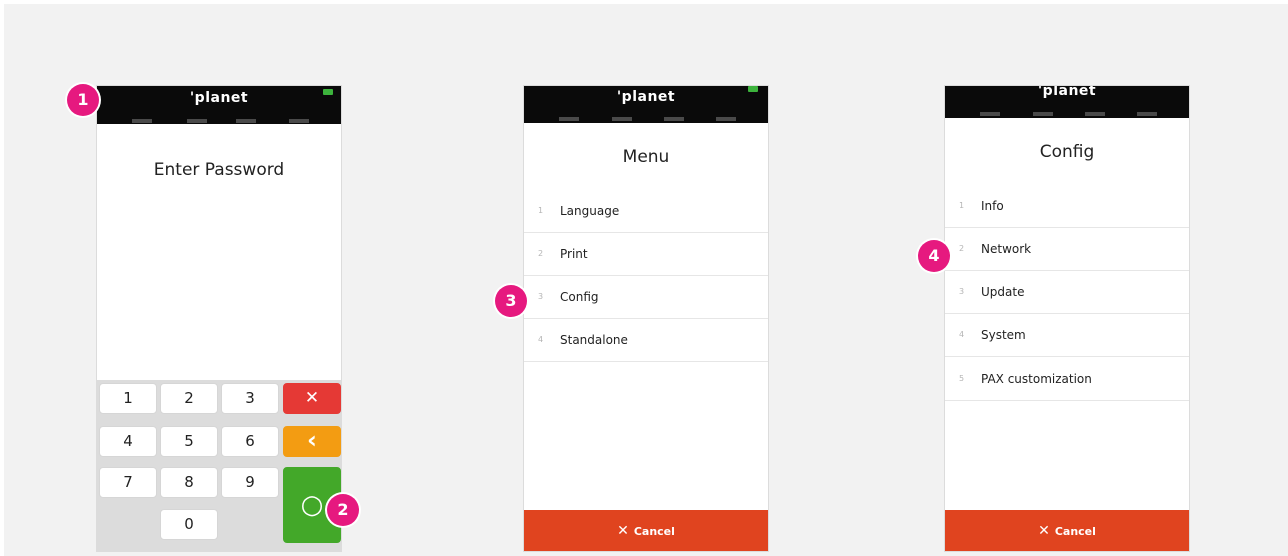  What do you see at coordinates (1067, 335) in the screenshot?
I see `config-item-system: 4 System` at bounding box center [1067, 335].